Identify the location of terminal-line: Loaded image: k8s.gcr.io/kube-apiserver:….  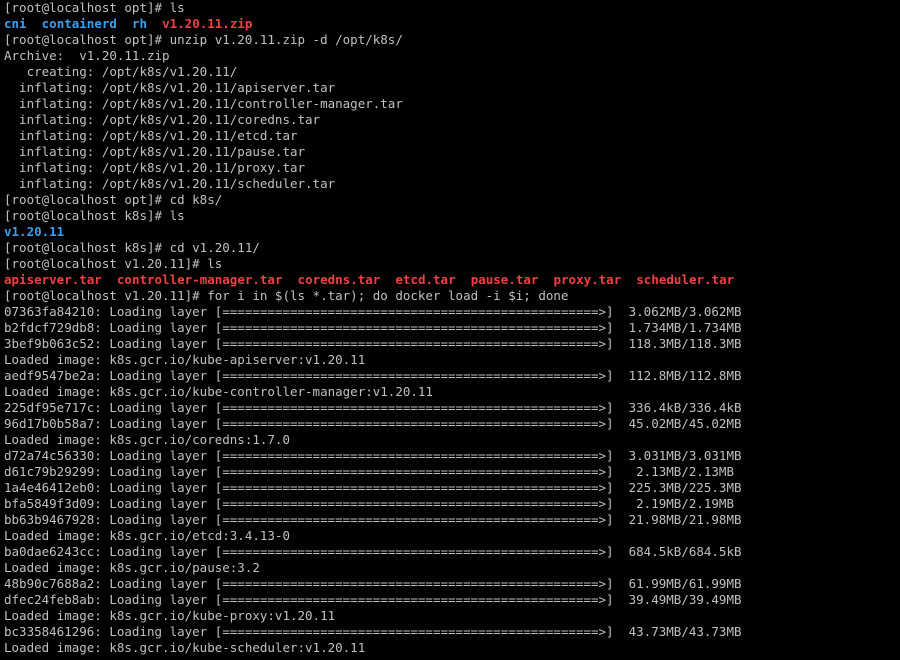
(185, 359).